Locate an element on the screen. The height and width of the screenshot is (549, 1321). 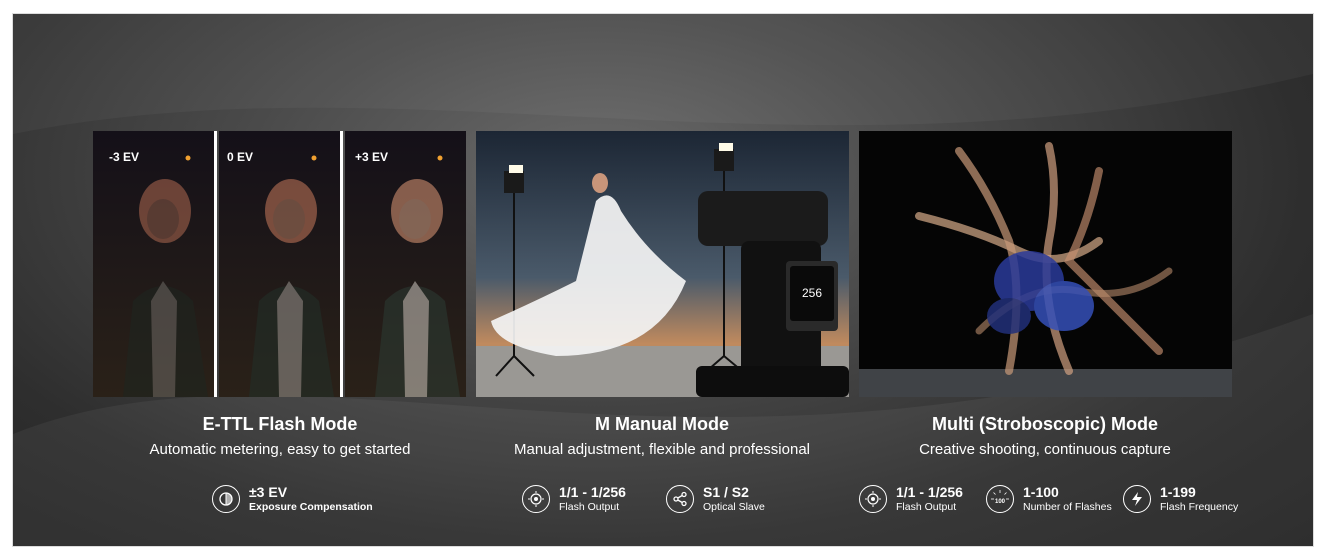
flash-screen-readout: 256 is located at coordinates (812, 293).